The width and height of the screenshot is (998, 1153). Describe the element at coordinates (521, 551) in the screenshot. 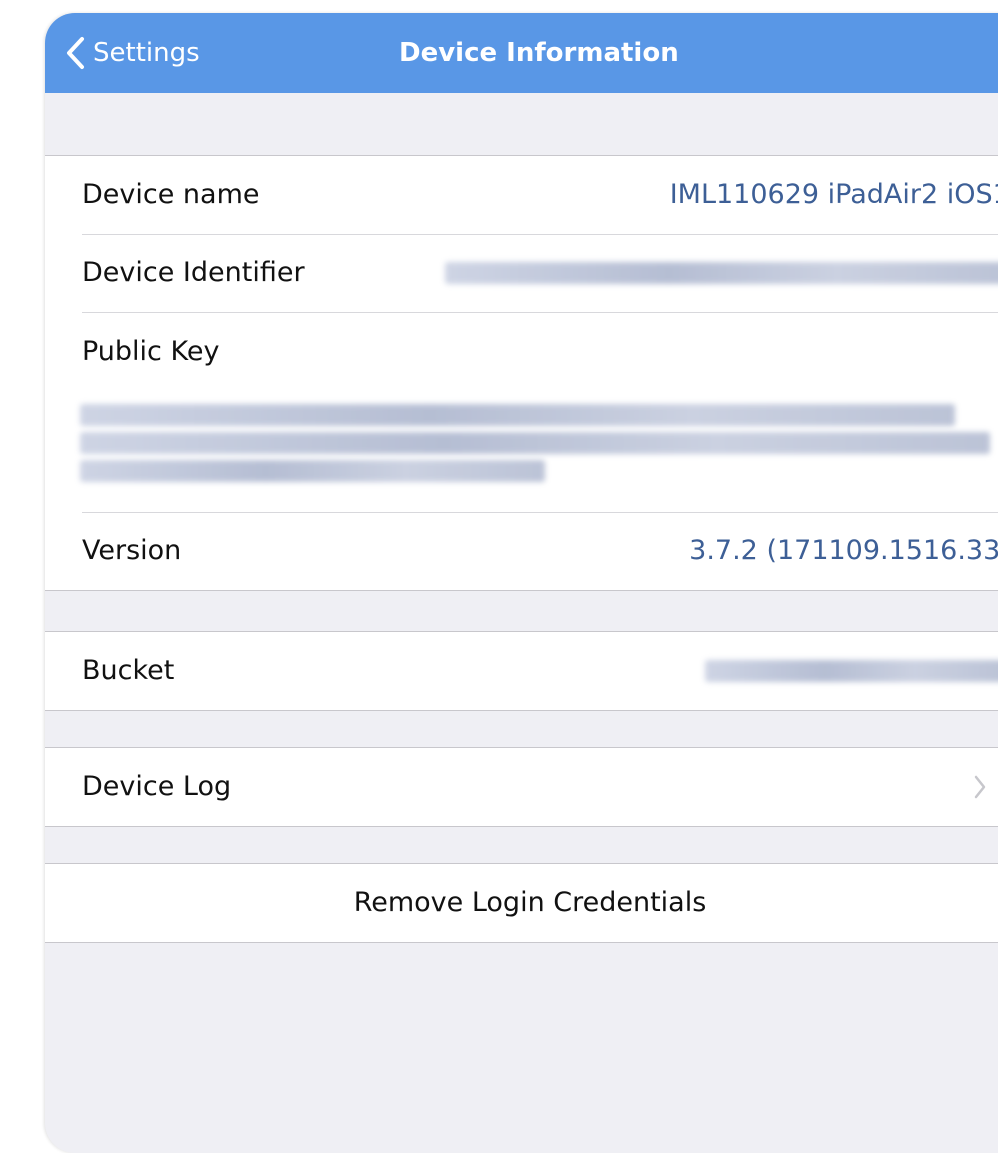

I see `version-row: Version 3.7.2 (171109.1516.336)` at that location.